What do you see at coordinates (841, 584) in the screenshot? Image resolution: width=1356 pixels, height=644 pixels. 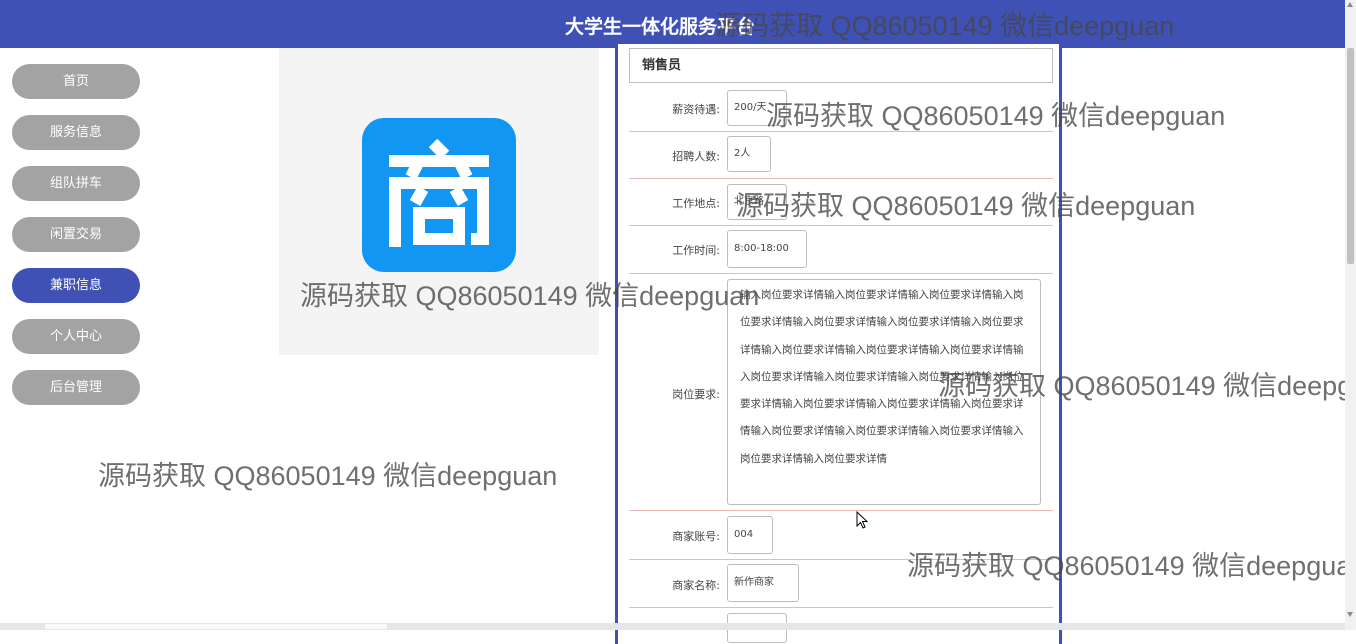 I see `merchant-name-row: 商家名称: 新作商家` at bounding box center [841, 584].